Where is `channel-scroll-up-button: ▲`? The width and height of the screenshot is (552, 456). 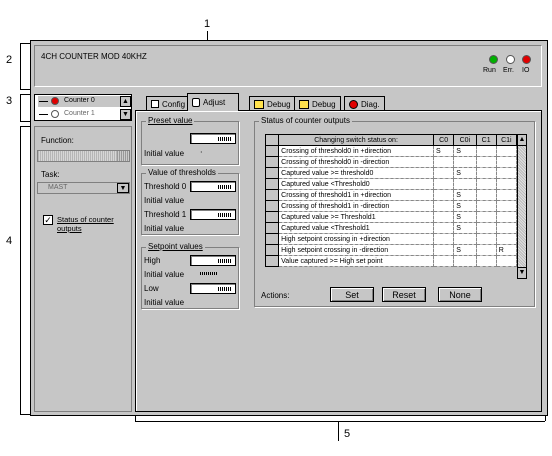 channel-scroll-up-button: ▲ is located at coordinates (125, 101).